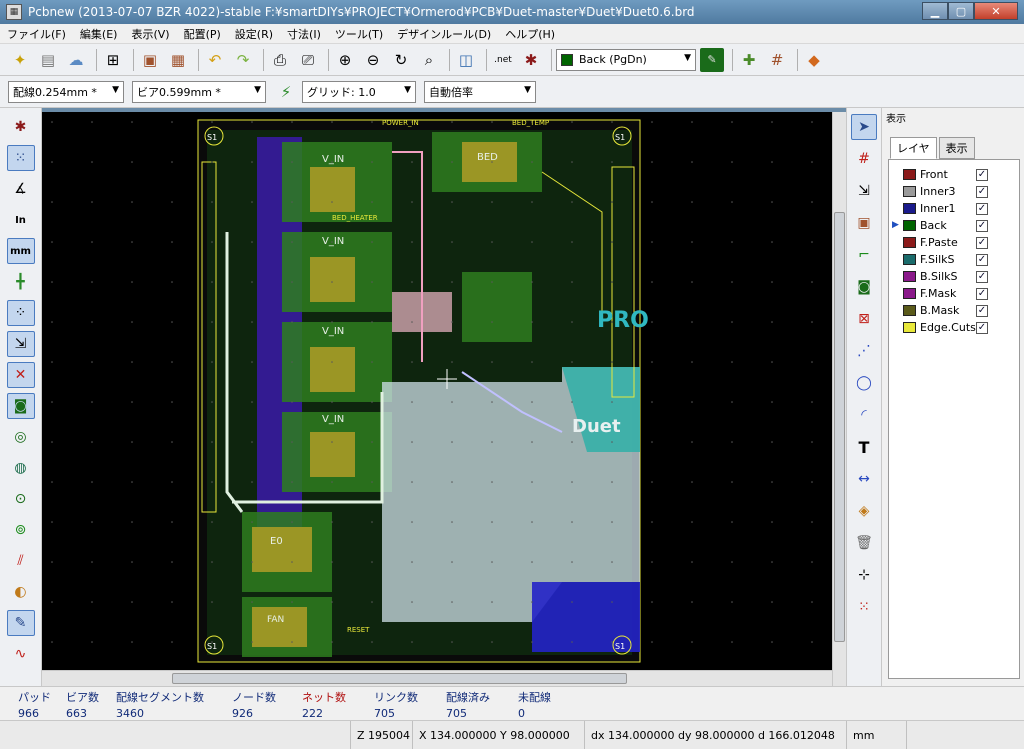 The image size is (1024, 749). Describe the element at coordinates (178, 60) in the screenshot. I see `module-library-icon: ▦` at that location.